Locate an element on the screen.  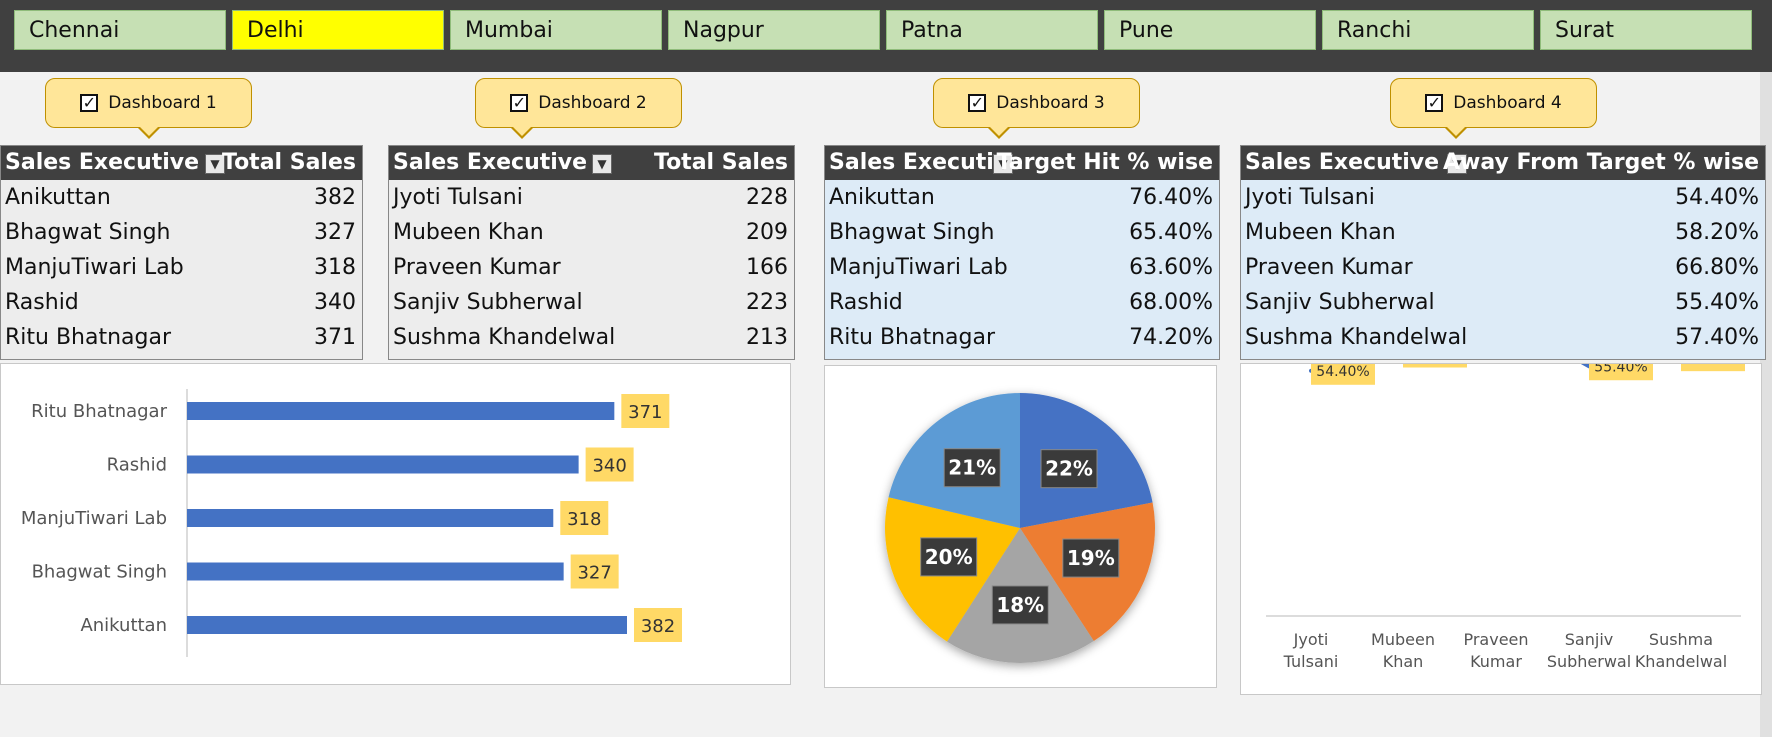
cell-name: Praveen Kumar is located at coordinates (1329, 267).